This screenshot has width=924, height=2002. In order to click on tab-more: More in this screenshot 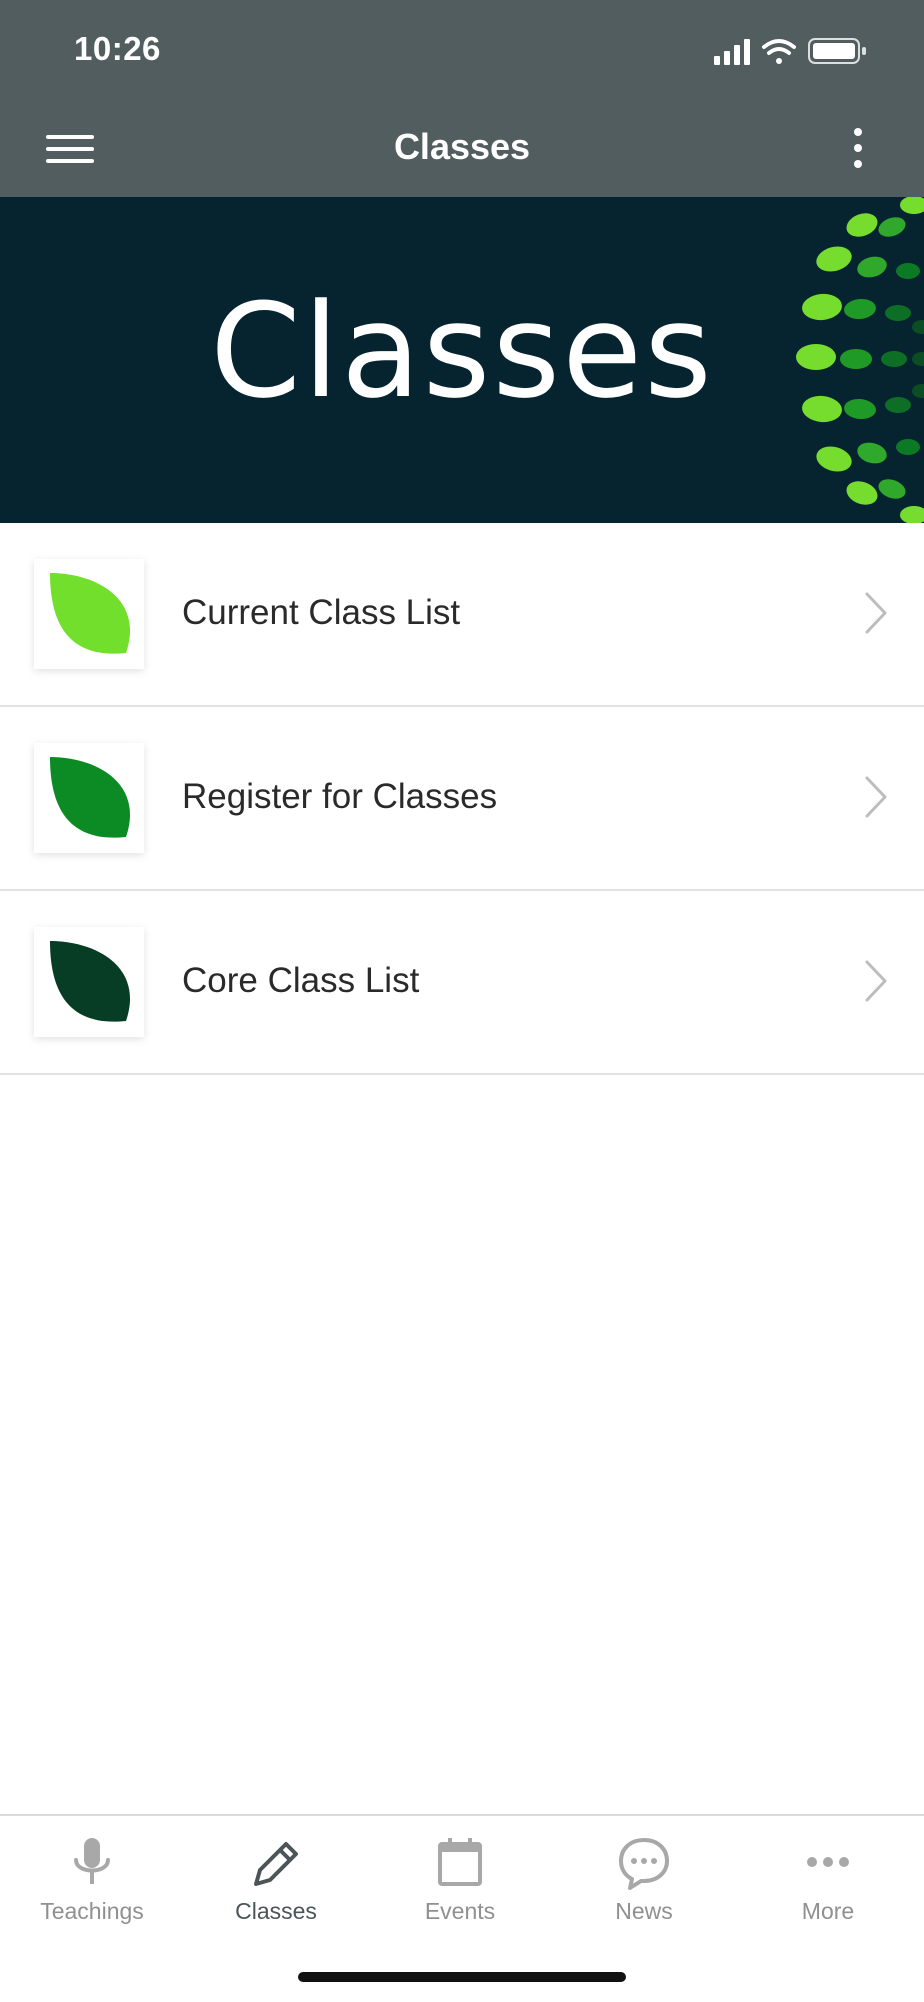, I will do `click(828, 1881)`.